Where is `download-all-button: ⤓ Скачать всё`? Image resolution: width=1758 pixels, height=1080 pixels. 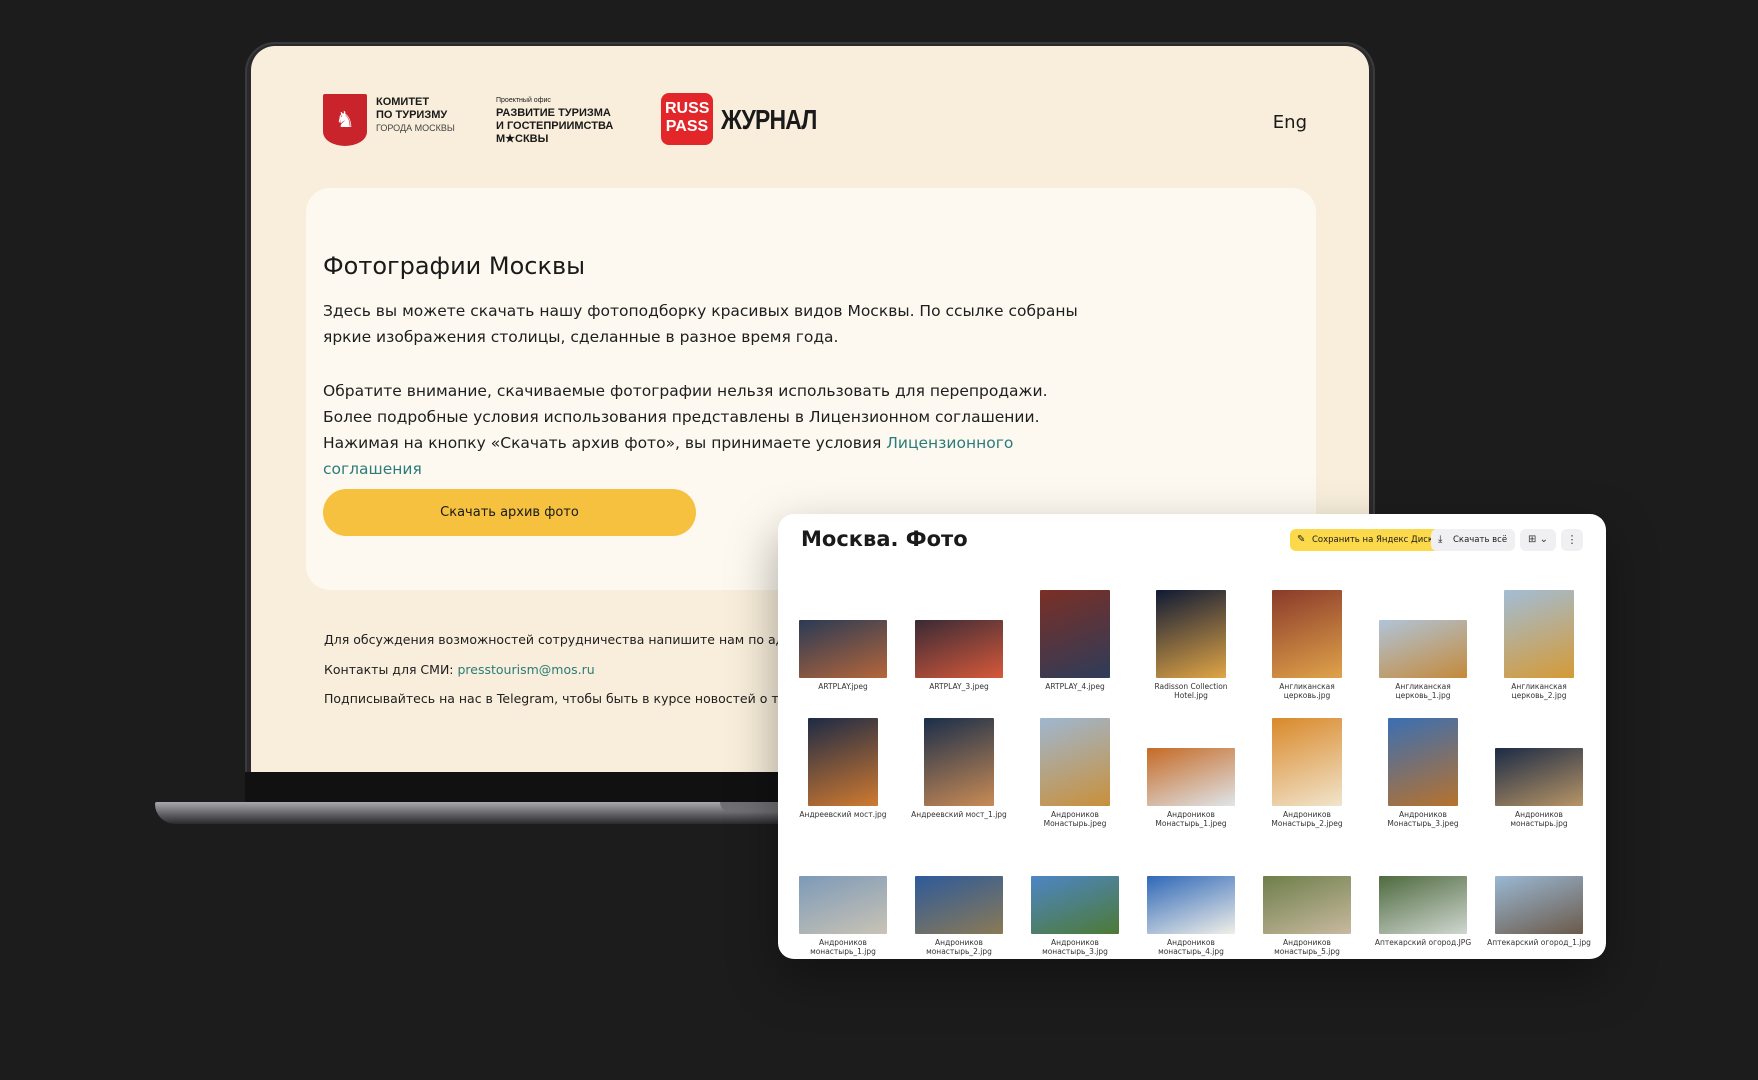 download-all-button: ⤓ Скачать всё is located at coordinates (1473, 540).